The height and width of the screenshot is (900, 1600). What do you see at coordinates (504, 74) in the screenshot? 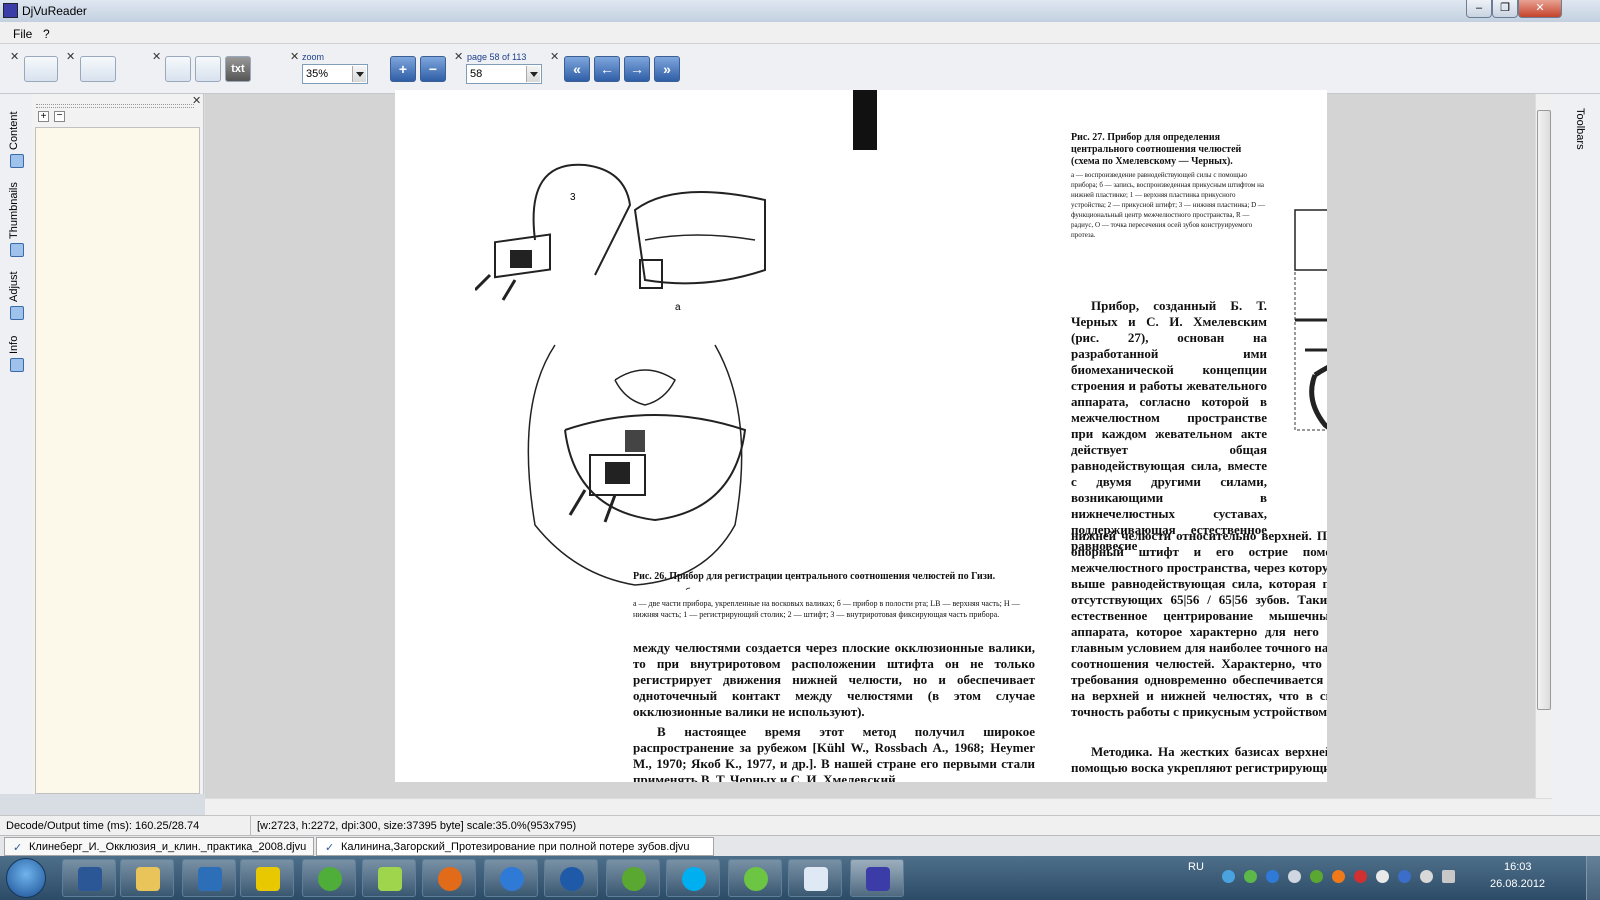
I see `page-select: 58` at bounding box center [504, 74].